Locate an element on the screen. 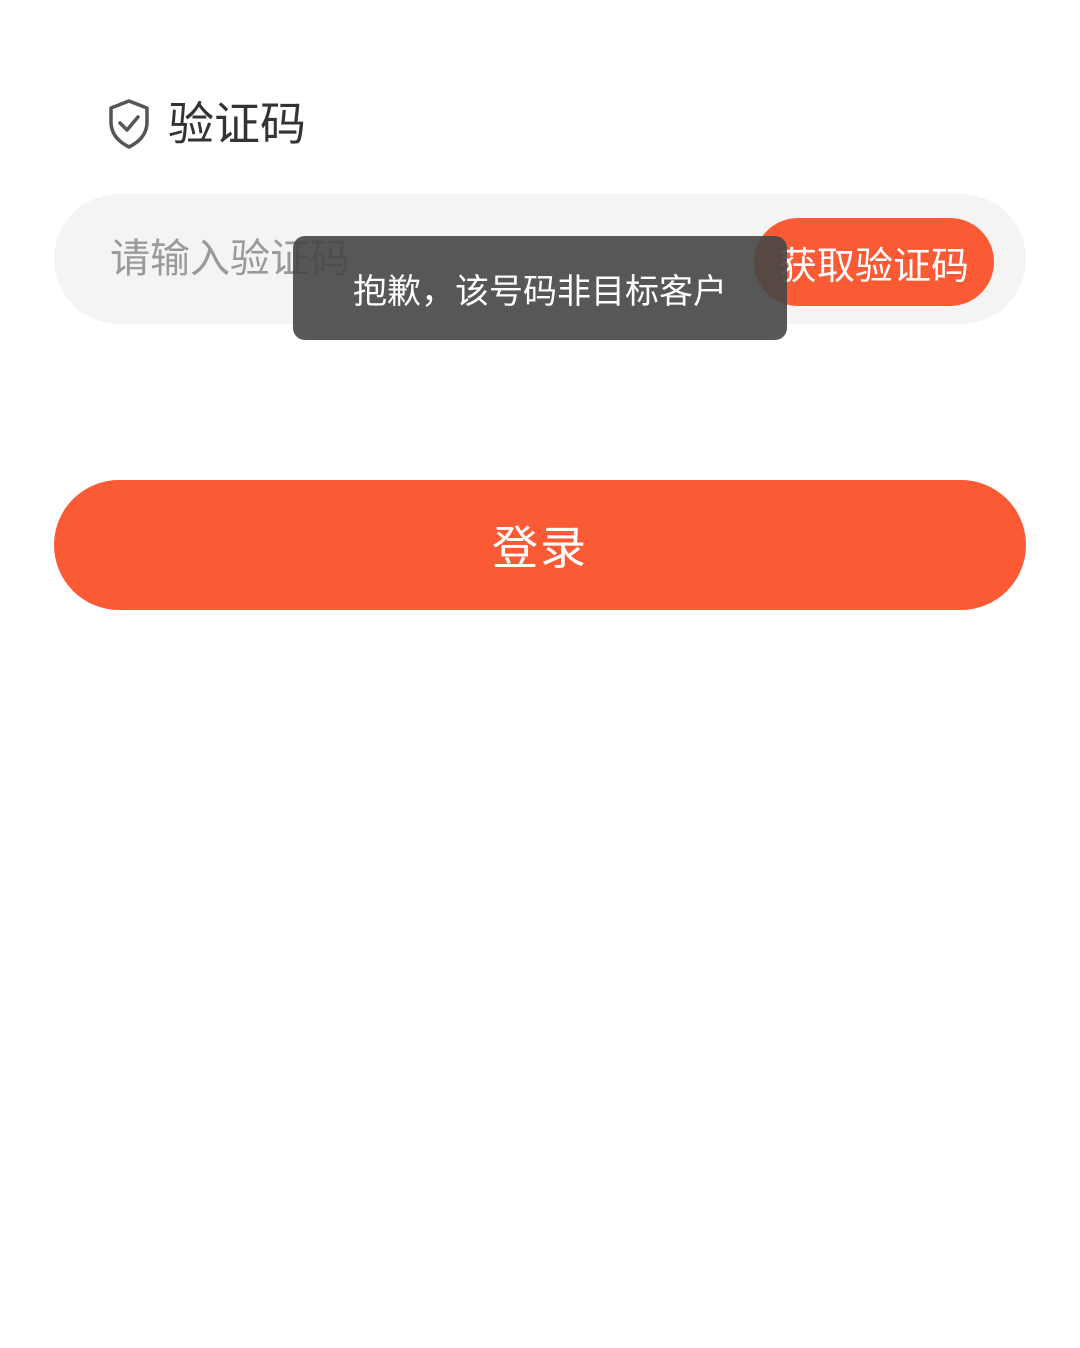 The image size is (1080, 1348). shield-check-icon is located at coordinates (129, 124).